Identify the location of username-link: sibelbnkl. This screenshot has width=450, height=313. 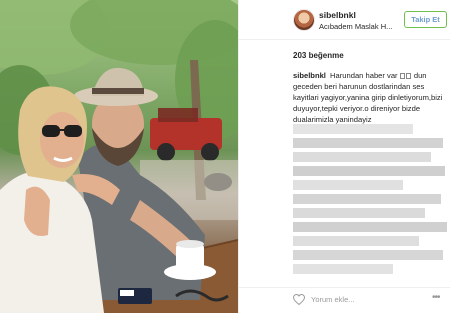
(337, 15).